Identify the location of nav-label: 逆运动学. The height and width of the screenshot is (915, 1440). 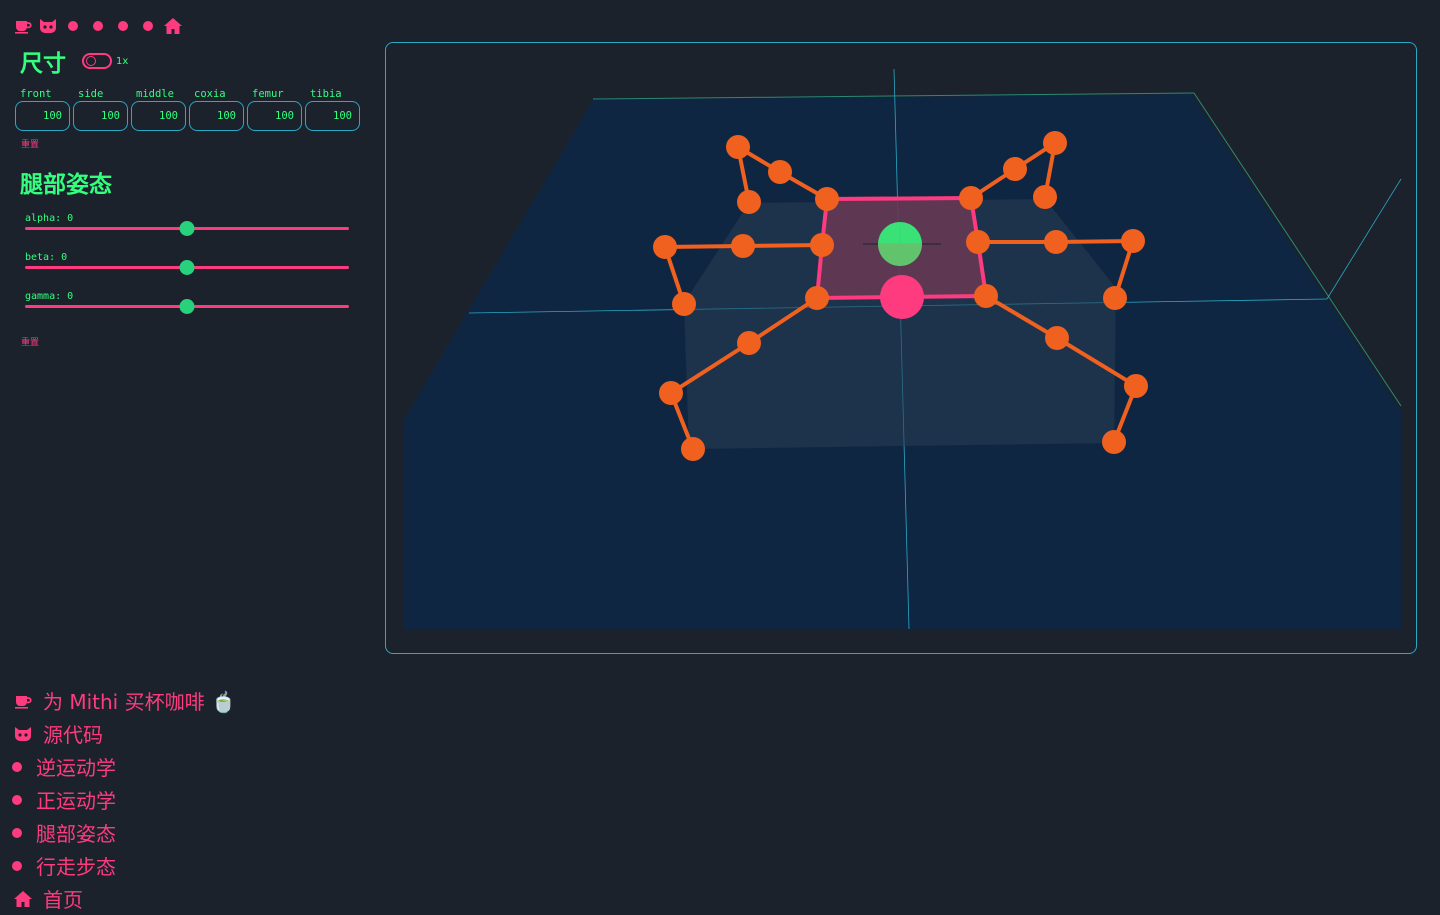
(76, 768).